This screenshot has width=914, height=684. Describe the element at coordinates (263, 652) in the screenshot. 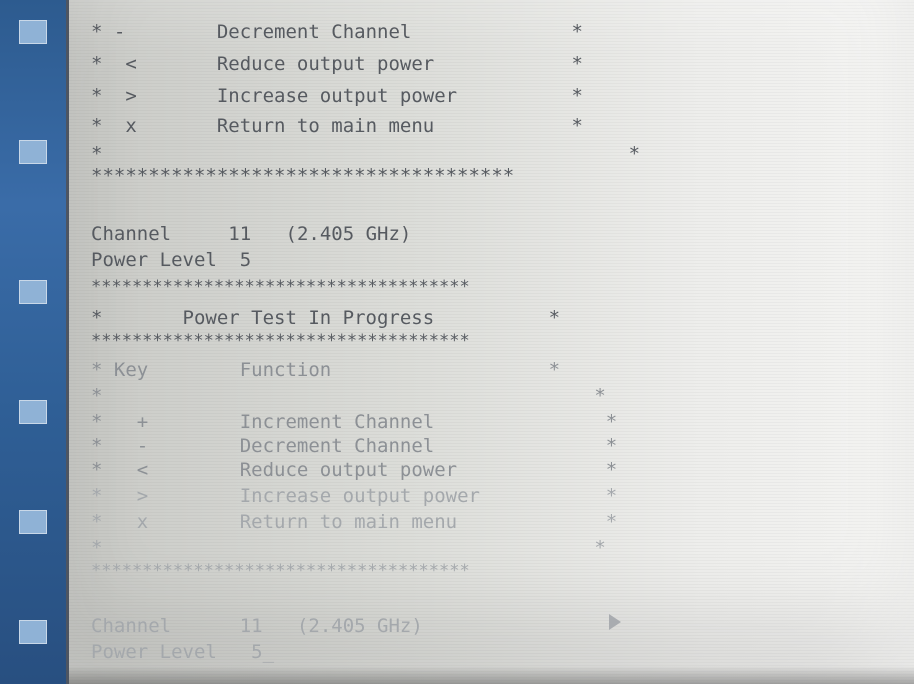

I see `power-value: 5_` at that location.